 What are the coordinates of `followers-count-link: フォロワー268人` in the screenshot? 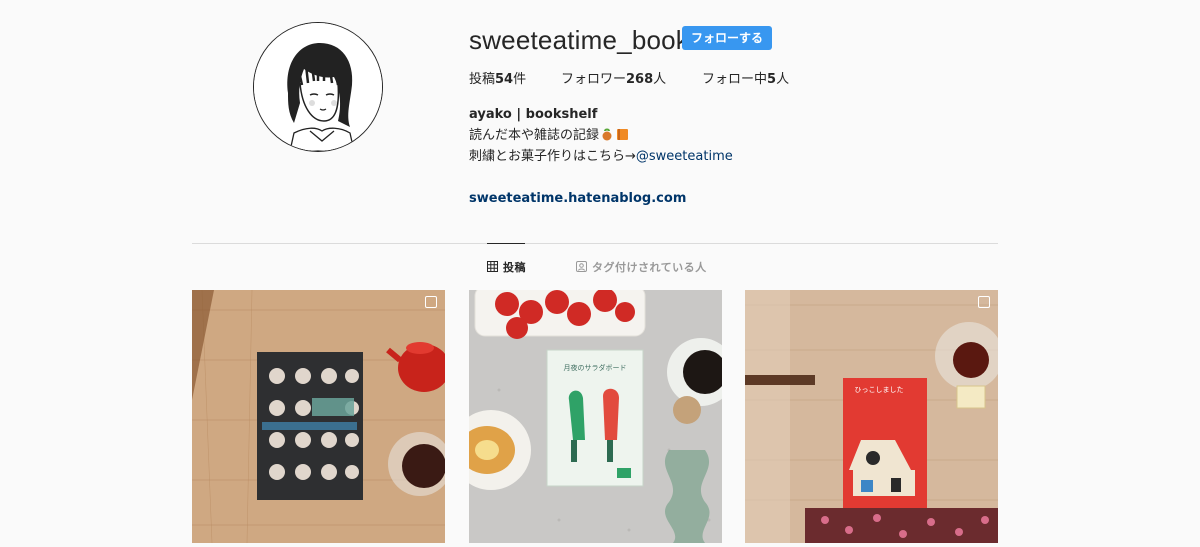 It's located at (613, 77).